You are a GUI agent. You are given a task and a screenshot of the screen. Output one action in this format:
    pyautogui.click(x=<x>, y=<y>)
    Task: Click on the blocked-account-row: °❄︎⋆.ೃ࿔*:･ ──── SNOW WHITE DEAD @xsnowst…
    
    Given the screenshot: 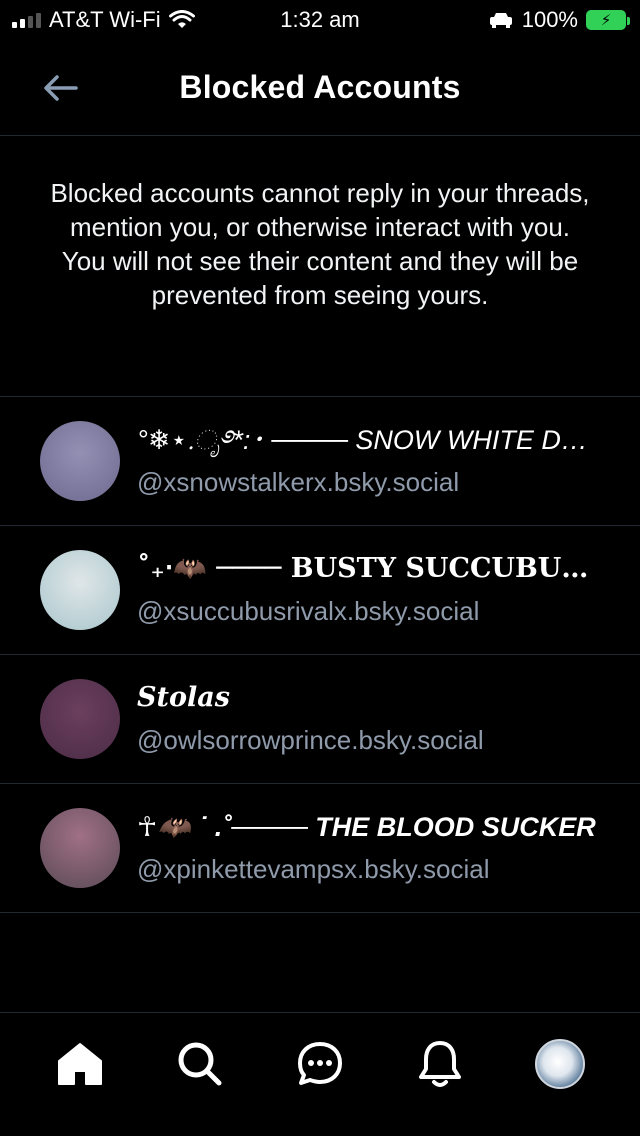 What is the action you would take?
    pyautogui.click(x=320, y=461)
    